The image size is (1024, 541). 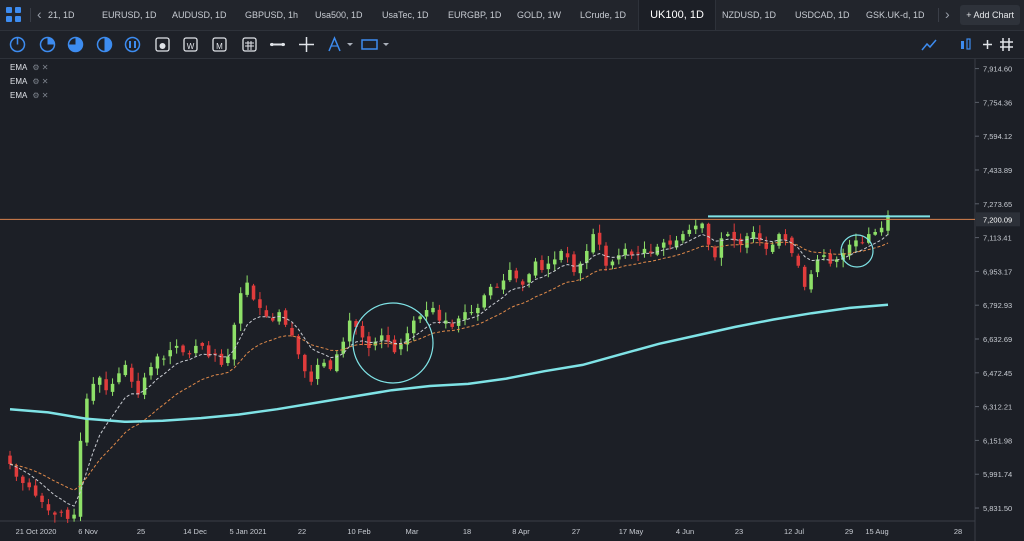 I want to click on x-tick-label: 14 Dec, so click(x=195, y=531).